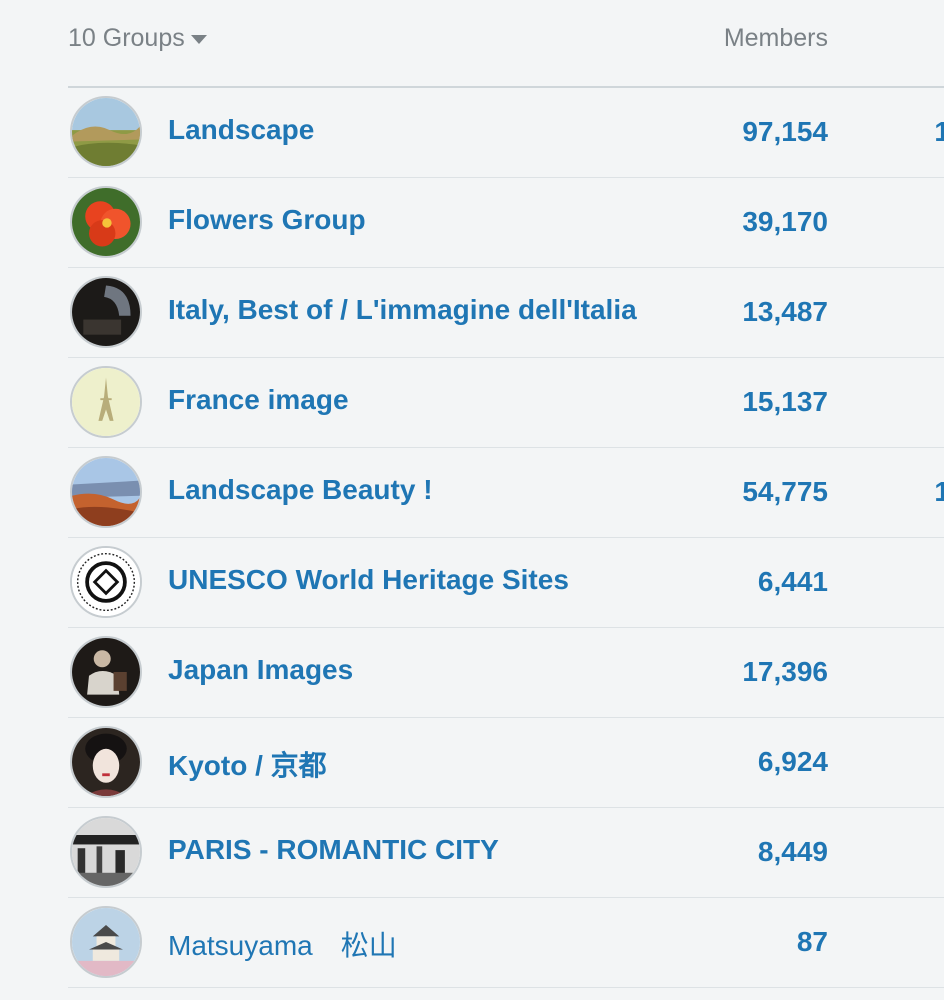 The width and height of the screenshot is (944, 1000). Describe the element at coordinates (506, 673) in the screenshot. I see `table-row: Japan Images 17,396` at that location.